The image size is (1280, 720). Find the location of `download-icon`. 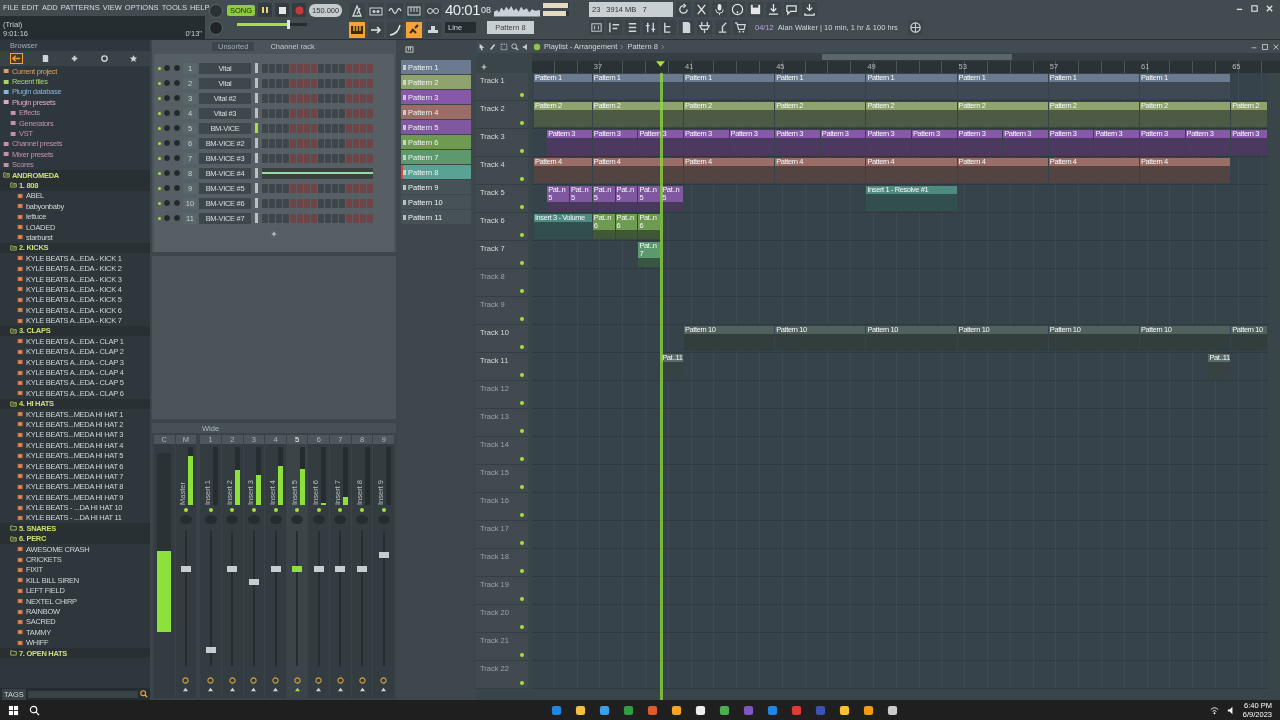

download-icon is located at coordinates (809, 9).